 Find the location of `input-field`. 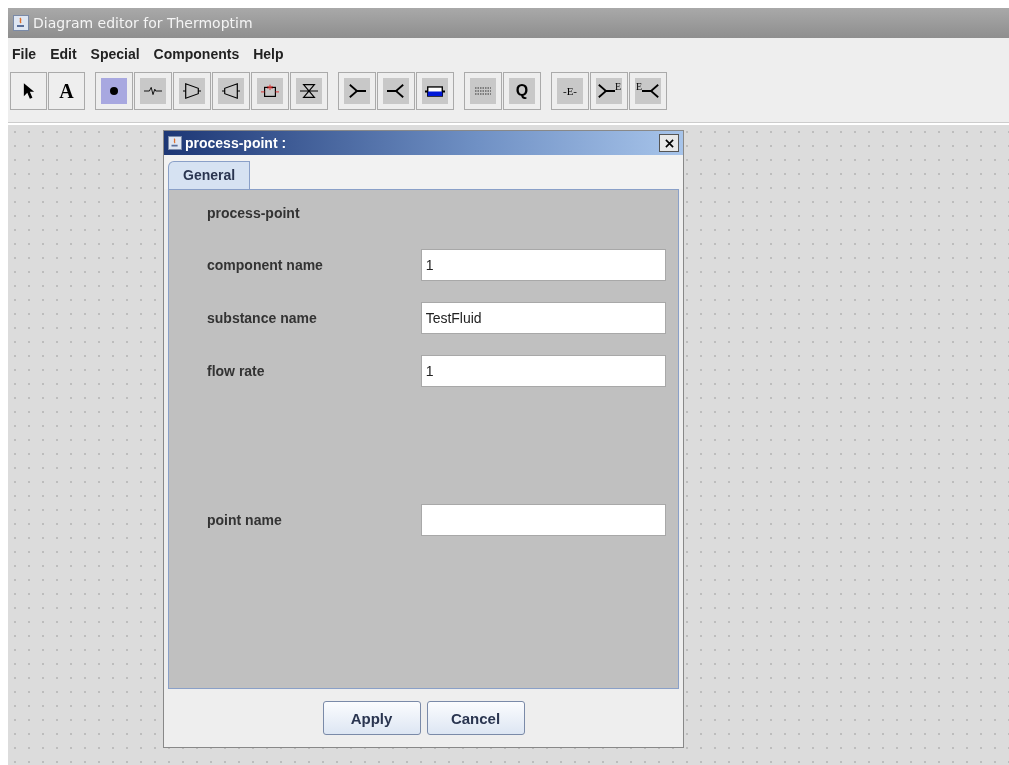

input-field is located at coordinates (543, 519).